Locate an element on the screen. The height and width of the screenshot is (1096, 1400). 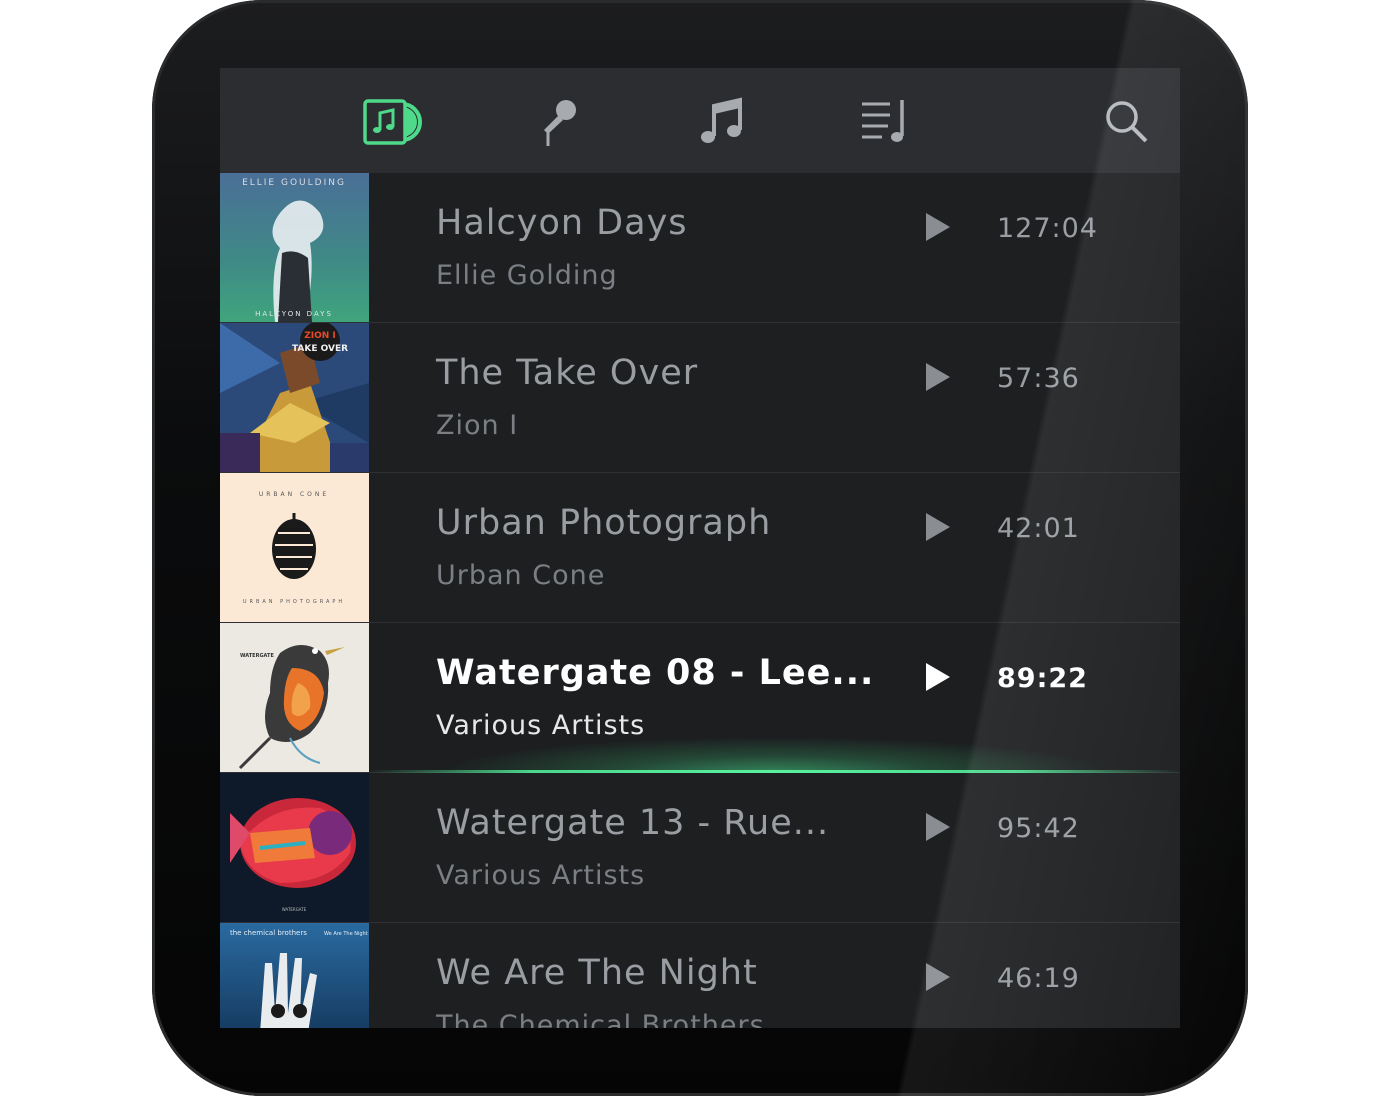
art-text: URBAN CONE is located at coordinates (294, 494).